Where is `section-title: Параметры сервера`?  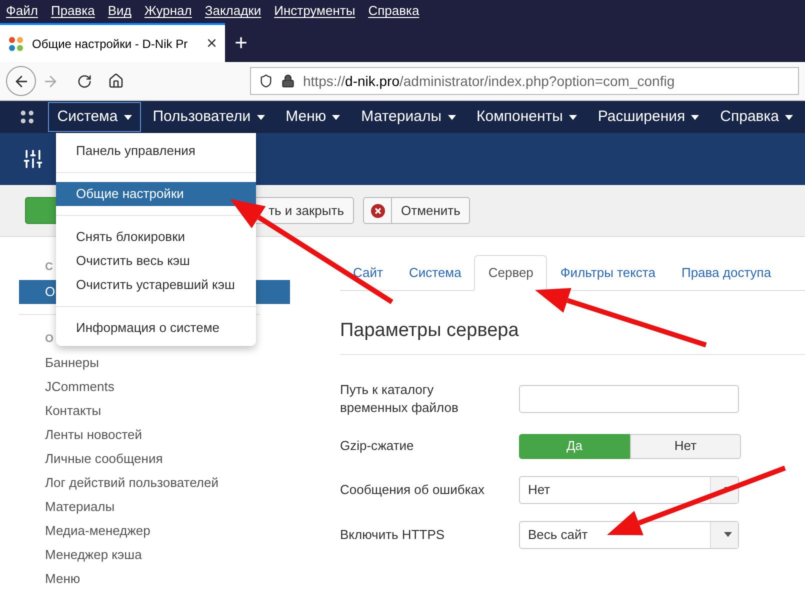 section-title: Параметры сервера is located at coordinates (572, 335).